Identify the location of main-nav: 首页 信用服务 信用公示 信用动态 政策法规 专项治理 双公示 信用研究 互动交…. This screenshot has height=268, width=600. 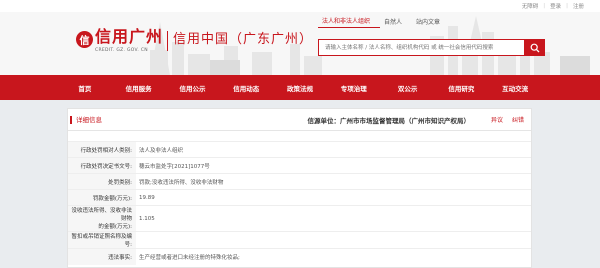
(300, 87).